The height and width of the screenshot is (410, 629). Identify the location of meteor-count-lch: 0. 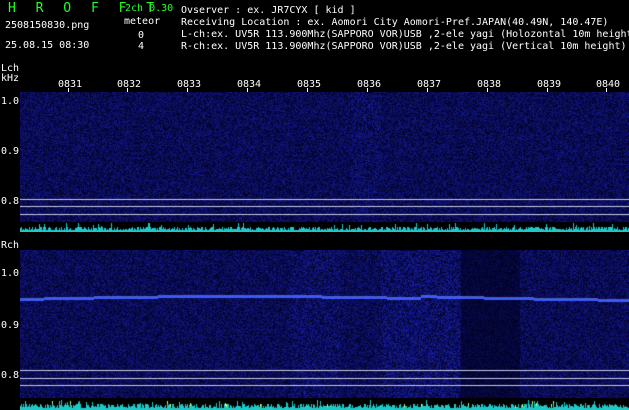
(141, 35).